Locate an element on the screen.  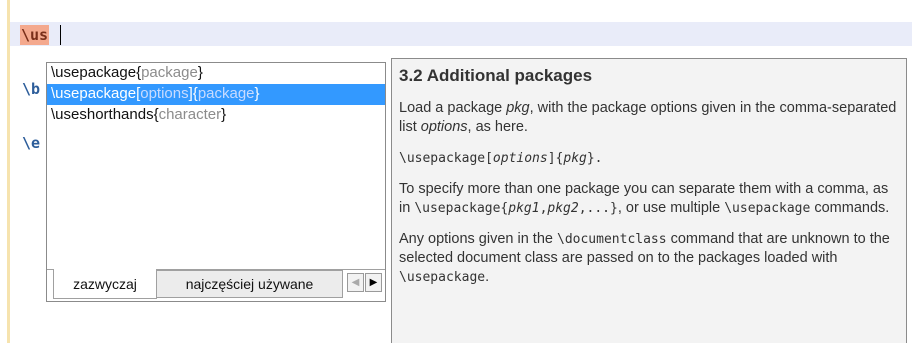
completion-command: \useshorthands is located at coordinates (102, 114).